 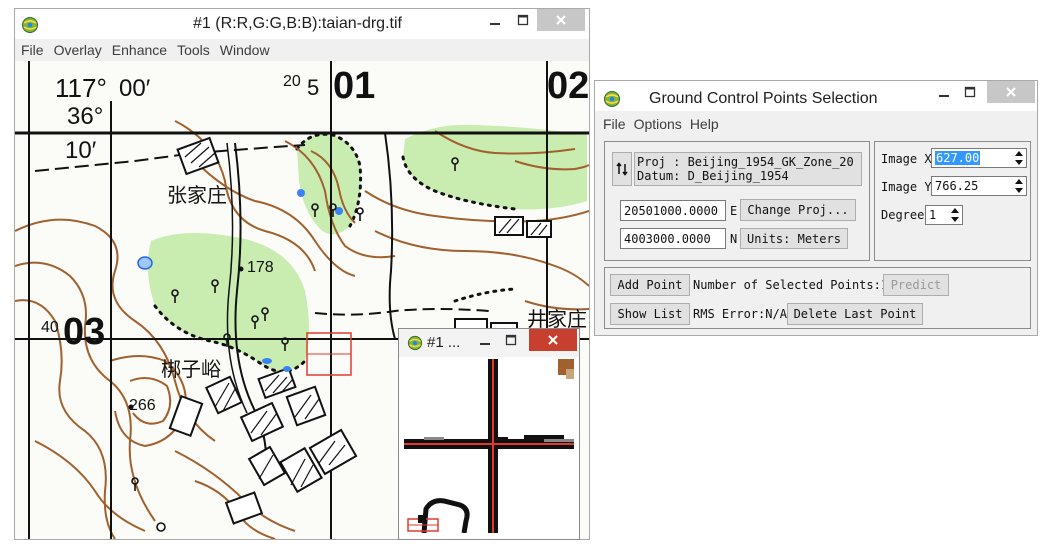 I want to click on maximize-button, so click(x=523, y=20).